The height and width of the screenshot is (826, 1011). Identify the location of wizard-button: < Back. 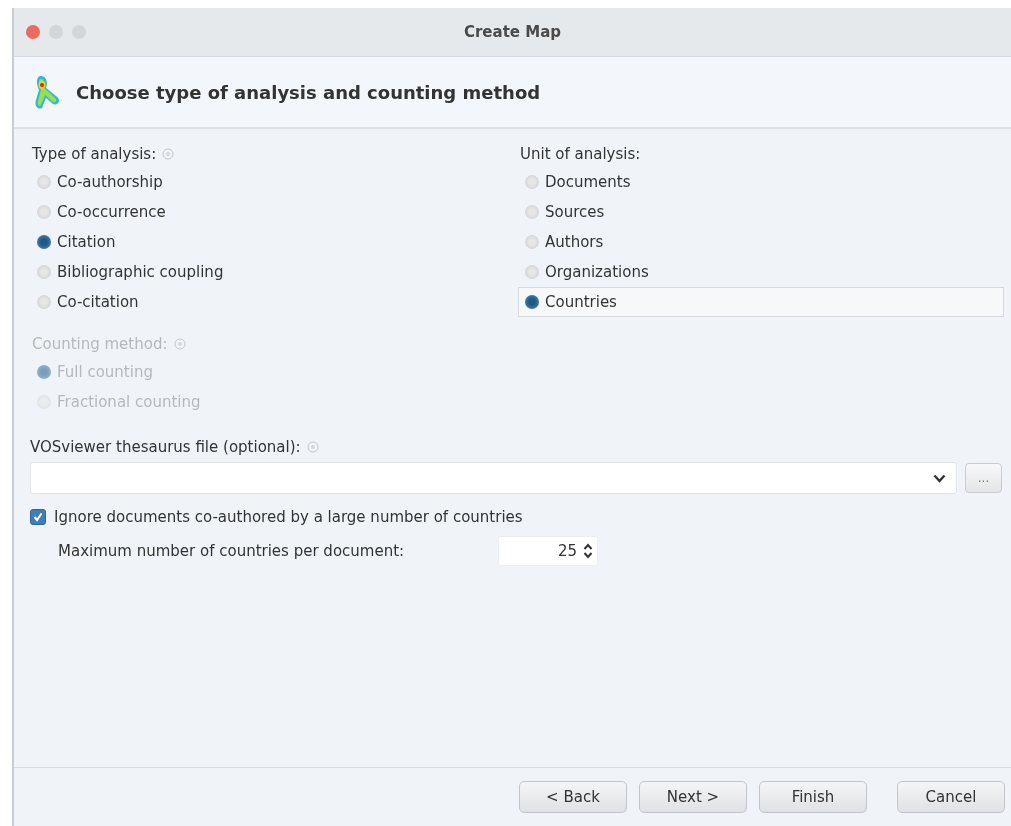
(573, 797).